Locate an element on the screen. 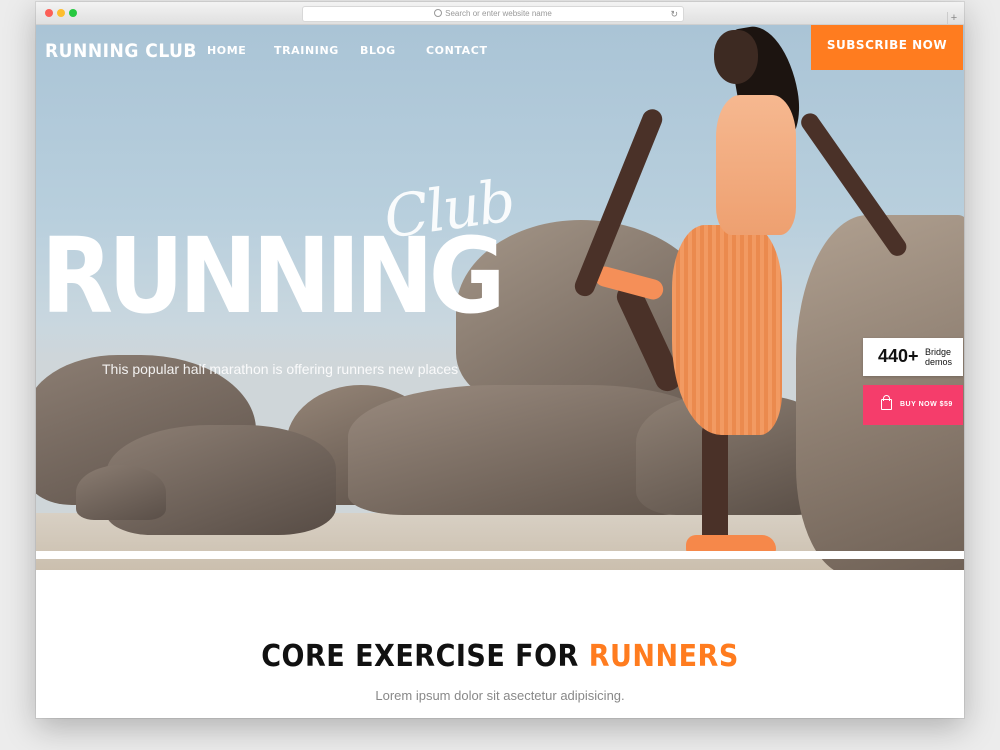 The height and width of the screenshot is (750, 1000). reload-icon: ↻ is located at coordinates (674, 14).